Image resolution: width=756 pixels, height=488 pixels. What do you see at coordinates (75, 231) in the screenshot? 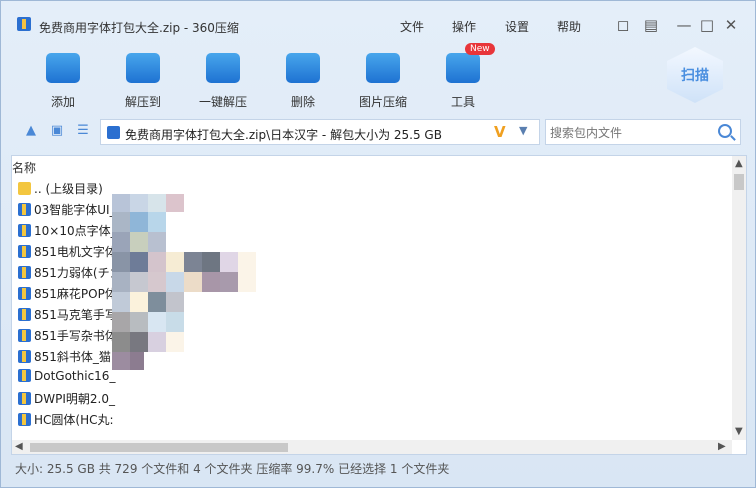
I see `list-item-label: 10×10点字体_` at bounding box center [75, 231].